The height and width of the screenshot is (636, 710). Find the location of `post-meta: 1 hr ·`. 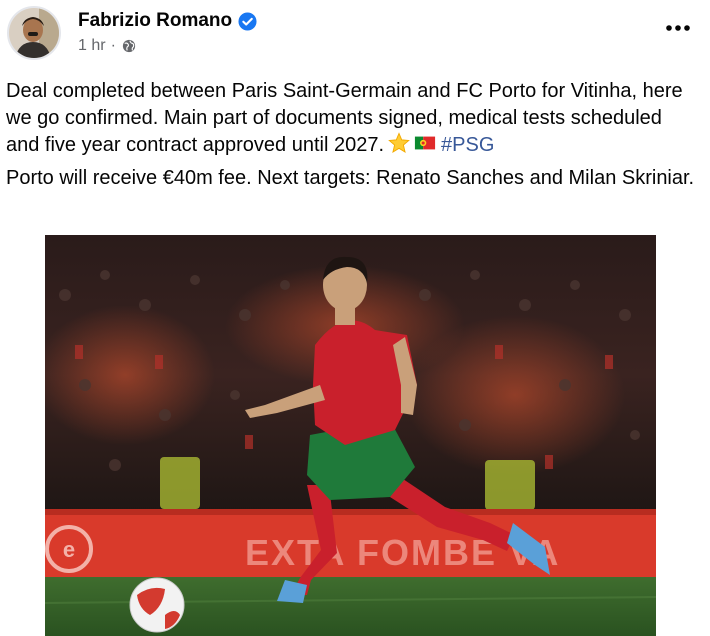

post-meta: 1 hr · is located at coordinates (107, 46).